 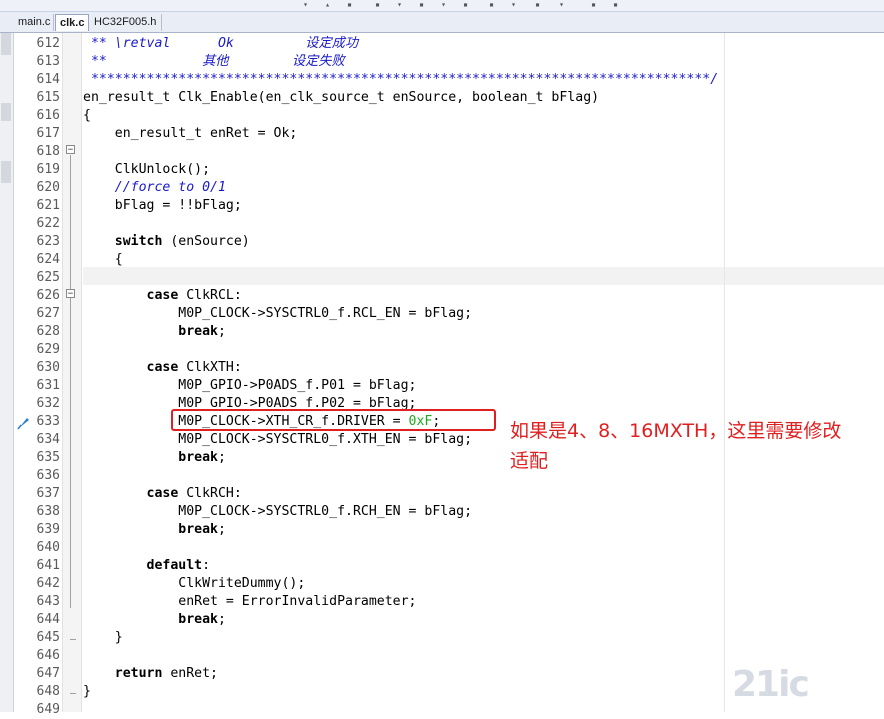 I want to click on site-watermark-logo: 21ic, so click(x=807, y=685).